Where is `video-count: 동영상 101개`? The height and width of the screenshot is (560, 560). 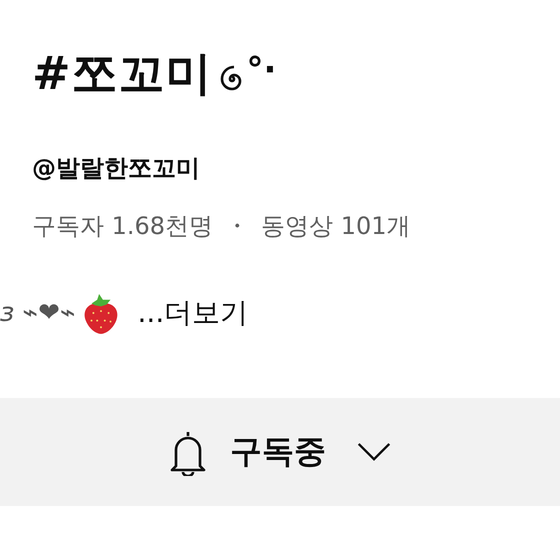 video-count: 동영상 101개 is located at coordinates (336, 226).